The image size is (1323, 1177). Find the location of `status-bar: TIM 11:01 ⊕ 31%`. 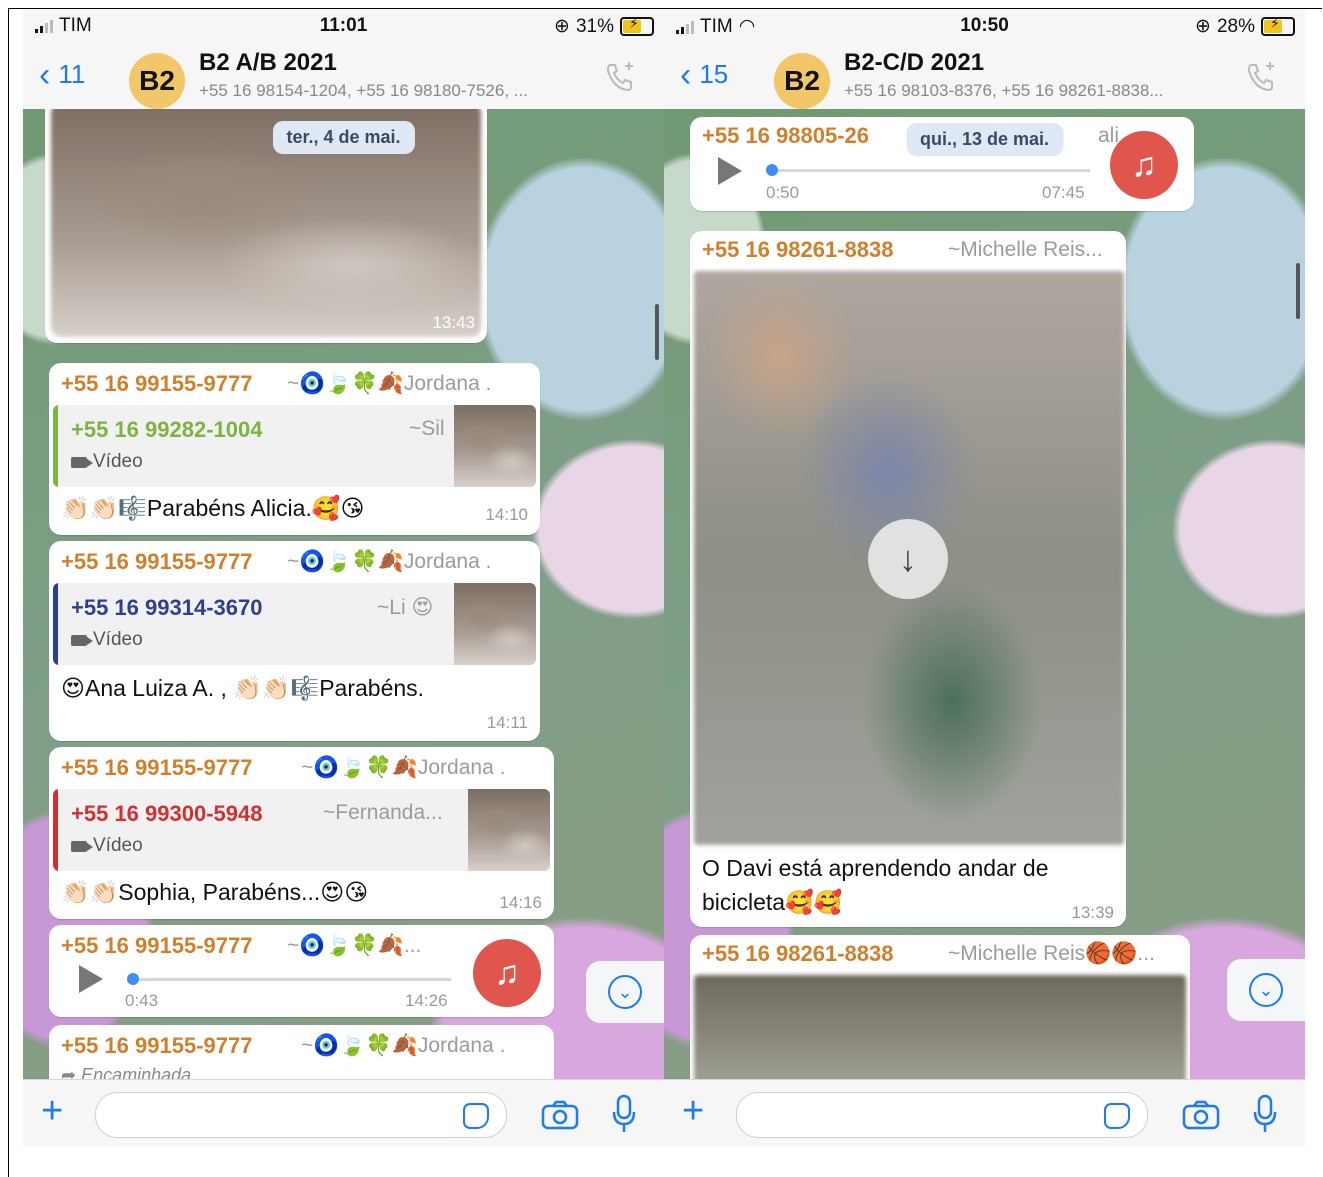

status-bar: TIM 11:01 ⊕ 31% is located at coordinates (343, 26).